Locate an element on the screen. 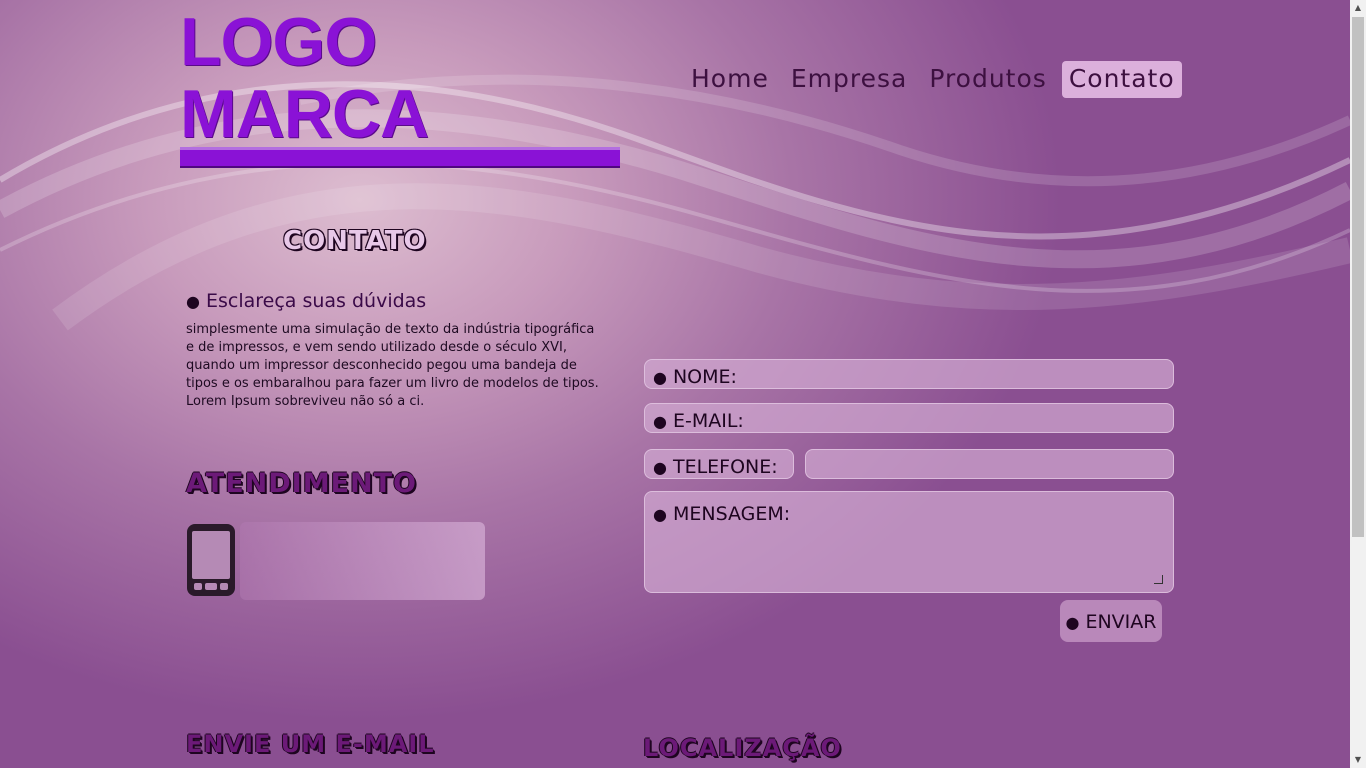 Image resolution: width=1366 pixels, height=768 pixels. nav-produtos: Produtos is located at coordinates (988, 79).